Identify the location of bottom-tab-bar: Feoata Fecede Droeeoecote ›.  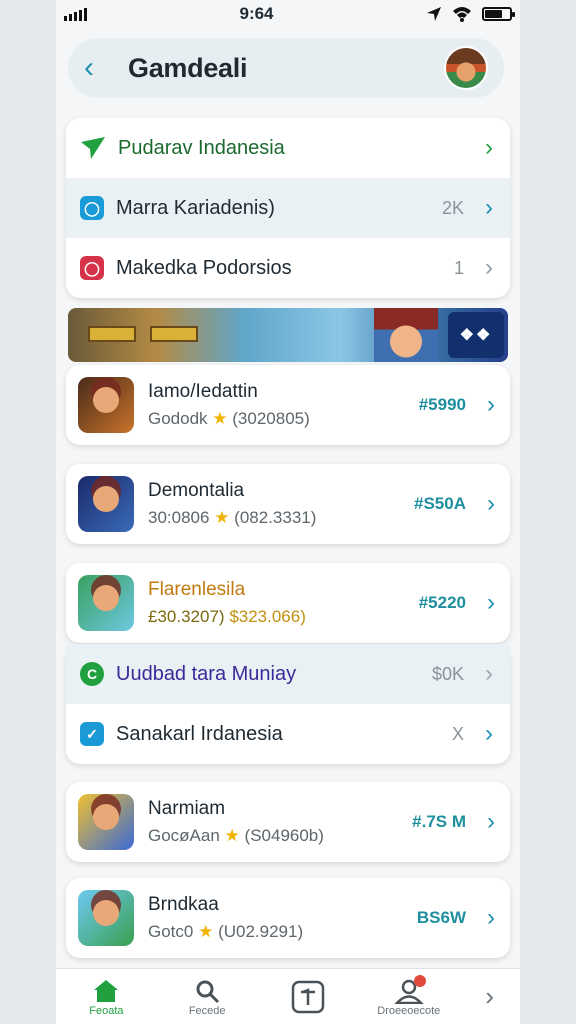
(288, 996).